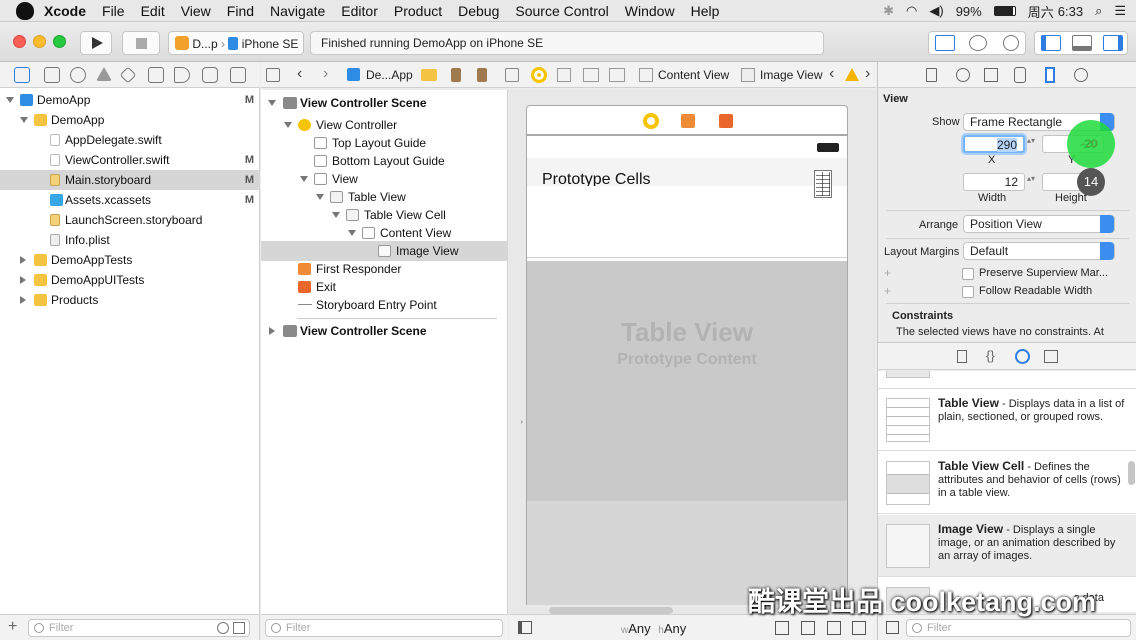 The image size is (1136, 640). Describe the element at coordinates (1031, 145) in the screenshot. I see `x-stepper: ▴▾` at that location.